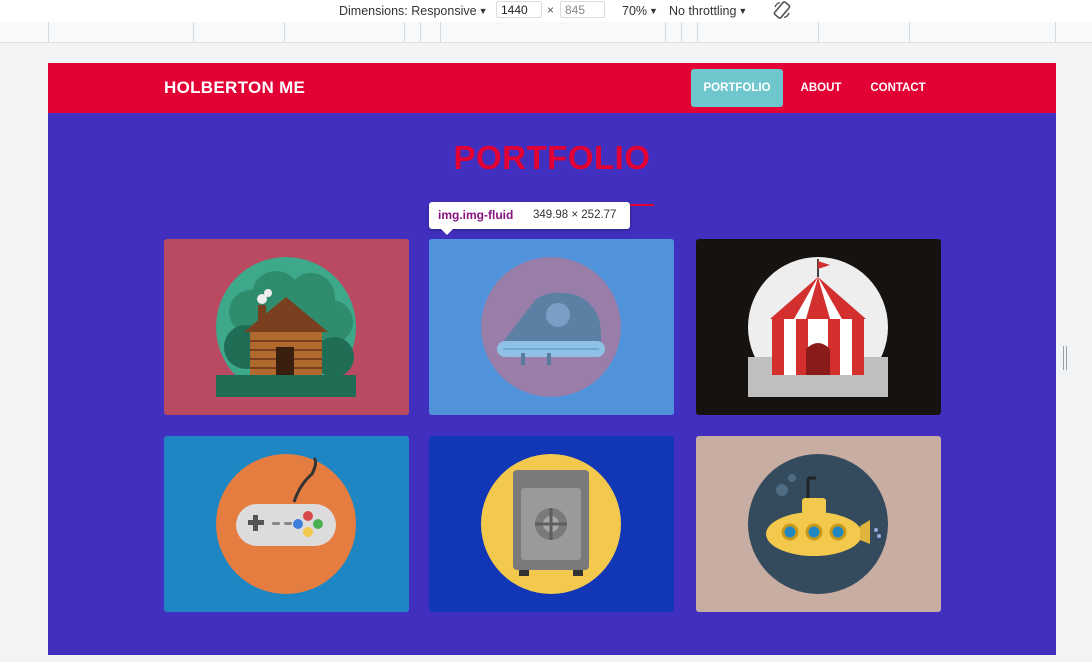 This screenshot has width=1092, height=662. What do you see at coordinates (552, 157) in the screenshot?
I see `section-title: PORTFOLIO` at bounding box center [552, 157].